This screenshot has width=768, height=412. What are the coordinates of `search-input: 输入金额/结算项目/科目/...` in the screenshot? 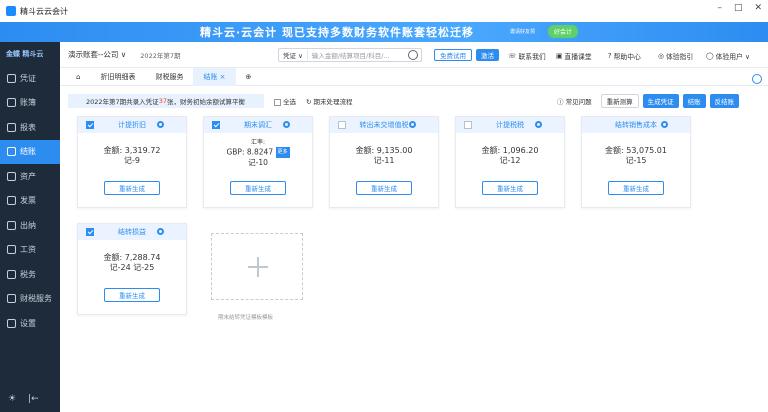 It's located at (358, 55).